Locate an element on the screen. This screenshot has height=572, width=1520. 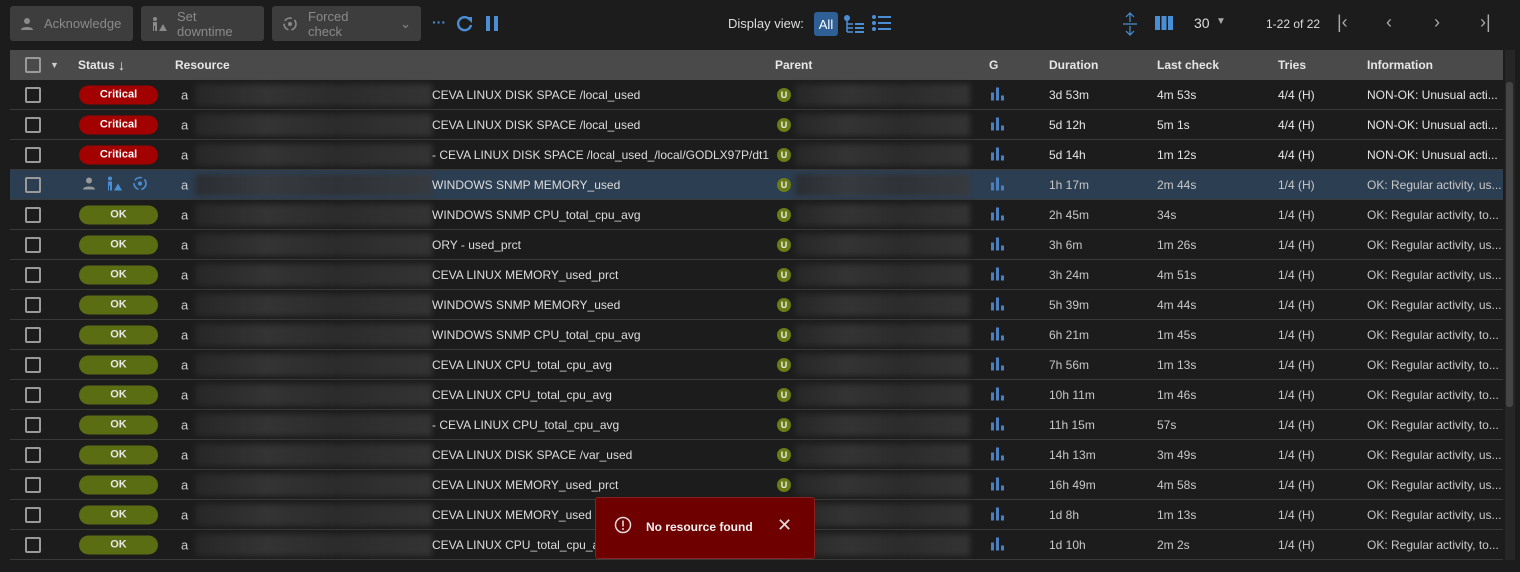
columns-icon is located at coordinates (1164, 24).